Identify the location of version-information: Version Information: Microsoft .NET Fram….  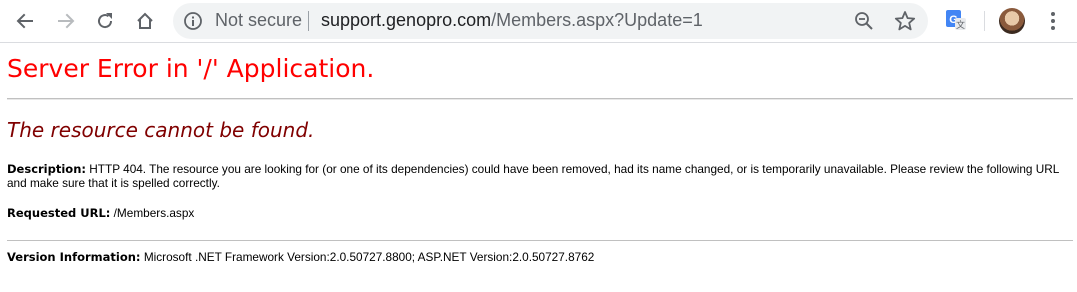
(300, 257).